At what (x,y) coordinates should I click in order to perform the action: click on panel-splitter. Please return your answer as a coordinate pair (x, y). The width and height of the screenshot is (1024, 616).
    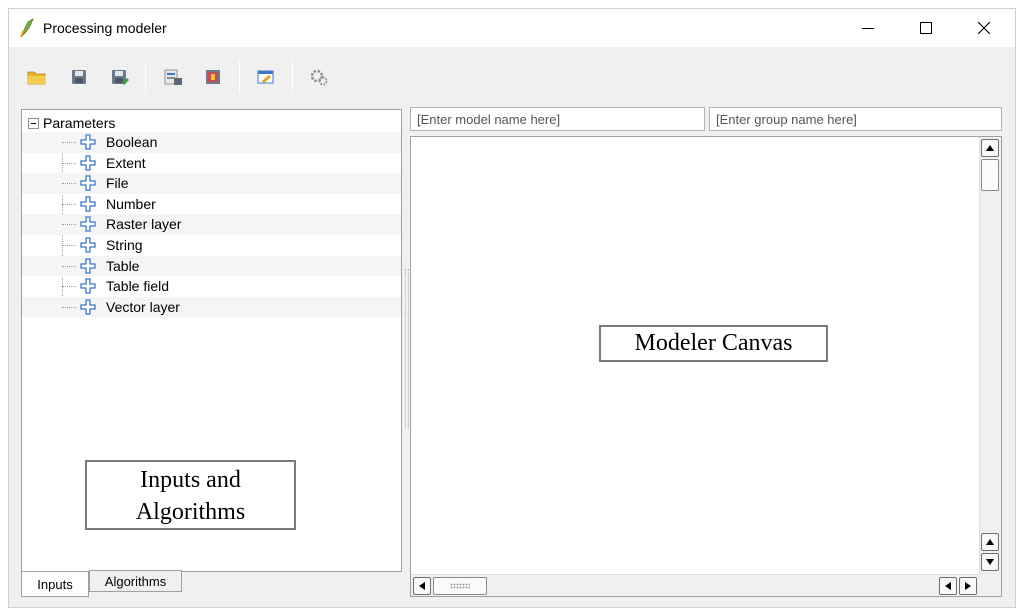
    Looking at the image, I should click on (407, 349).